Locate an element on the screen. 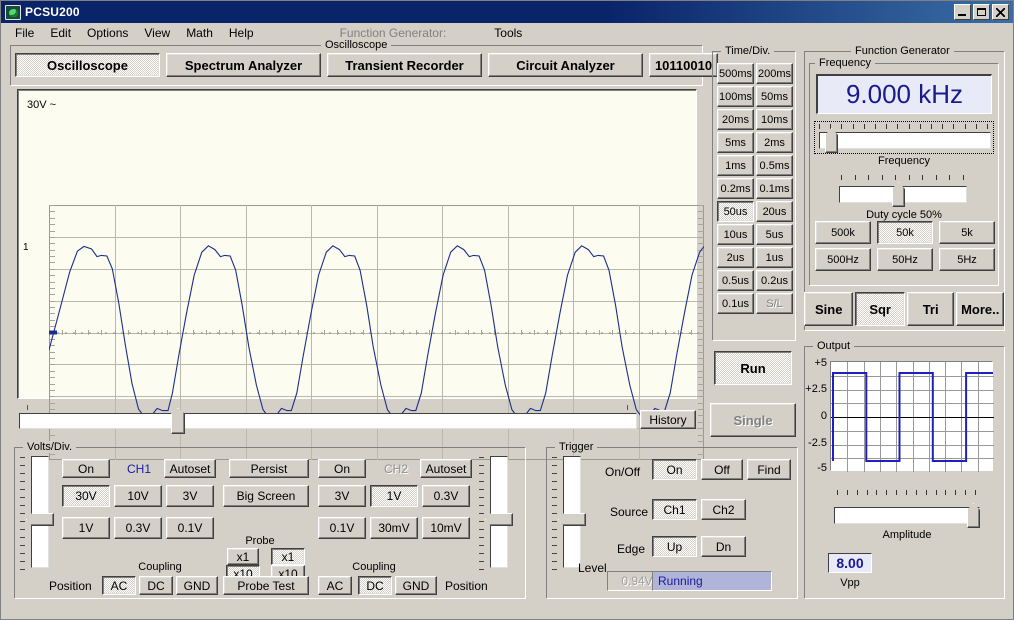 The height and width of the screenshot is (620, 1014). ch1-position-track is located at coordinates (40, 512).